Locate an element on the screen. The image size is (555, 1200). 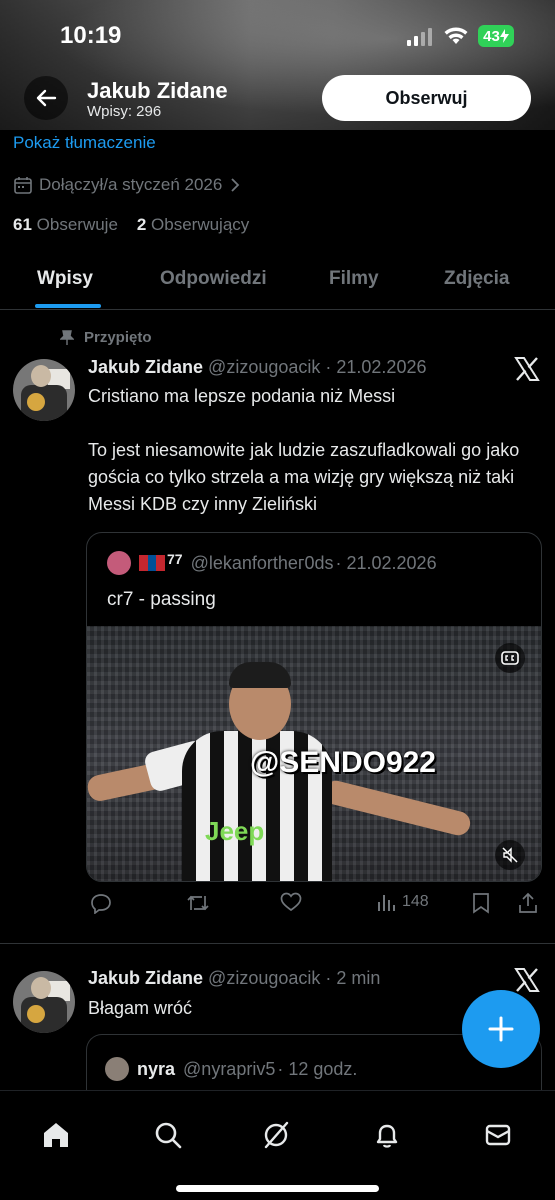
quoted-handle: @lekanforthег0ds is located at coordinates (262, 563).